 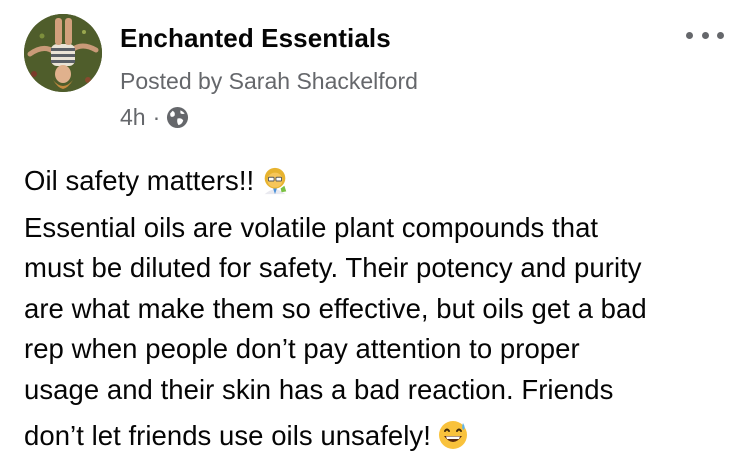 What do you see at coordinates (139, 180) in the screenshot?
I see `post-text-line-content: Oil safety matters!!` at bounding box center [139, 180].